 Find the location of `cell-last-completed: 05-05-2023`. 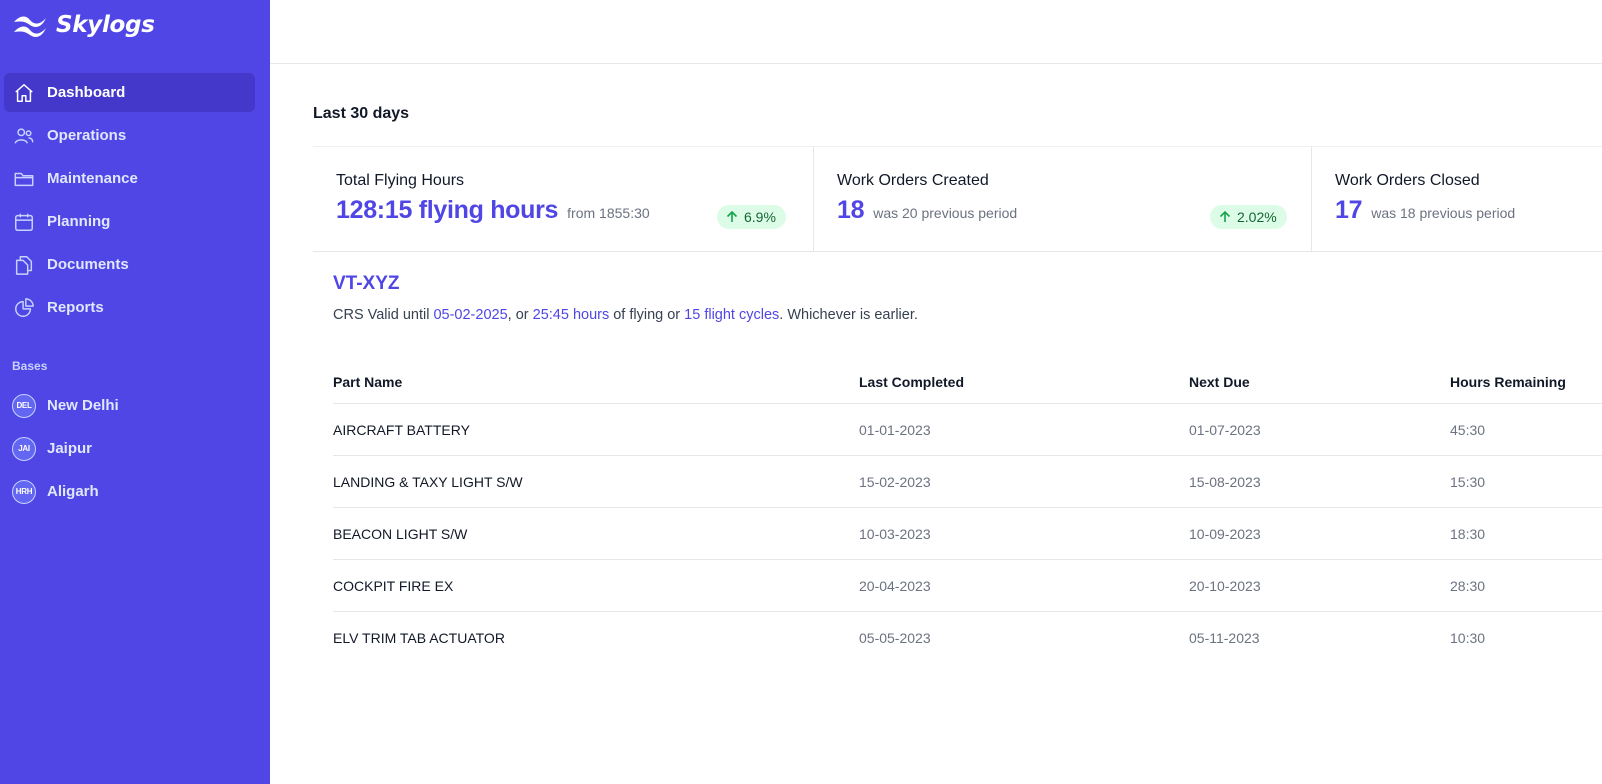

cell-last-completed: 05-05-2023 is located at coordinates (895, 638).